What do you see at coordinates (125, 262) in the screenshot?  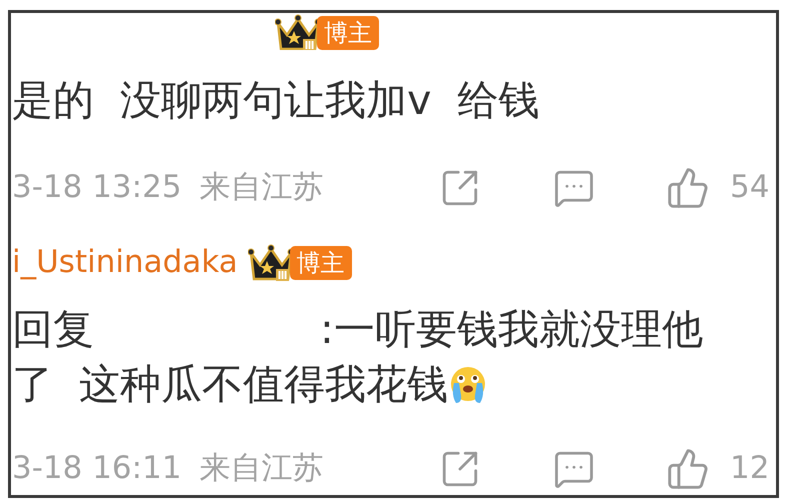 I see `username: i_Ustininadaka` at bounding box center [125, 262].